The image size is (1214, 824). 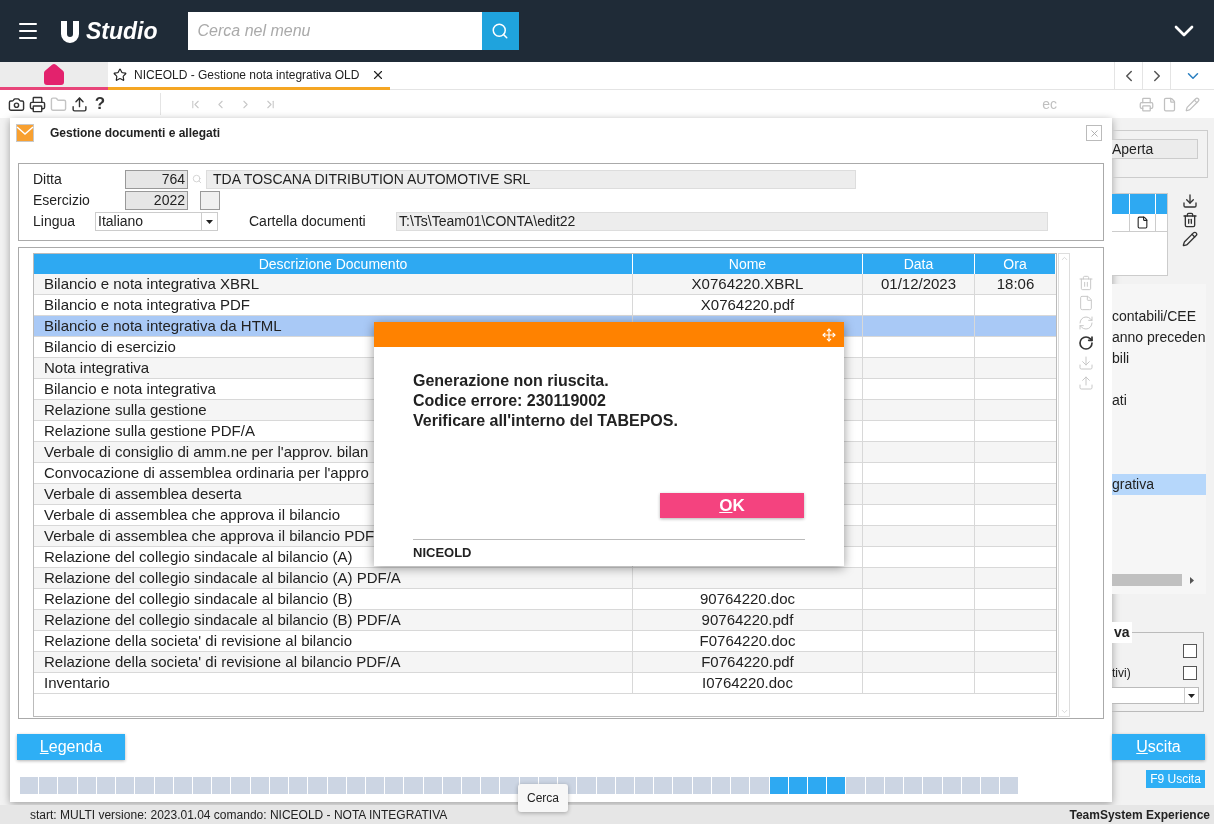 What do you see at coordinates (308, 221) in the screenshot?
I see `field-label: Cartella documenti` at bounding box center [308, 221].